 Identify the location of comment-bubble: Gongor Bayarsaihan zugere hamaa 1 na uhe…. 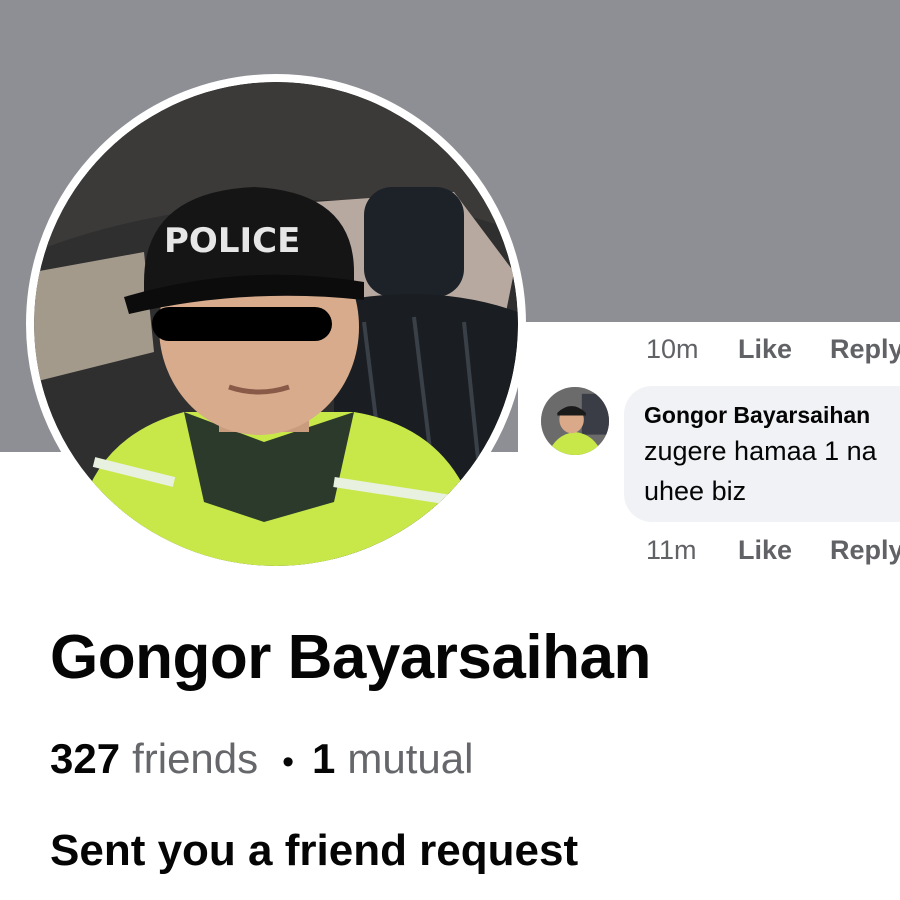
(762, 454).